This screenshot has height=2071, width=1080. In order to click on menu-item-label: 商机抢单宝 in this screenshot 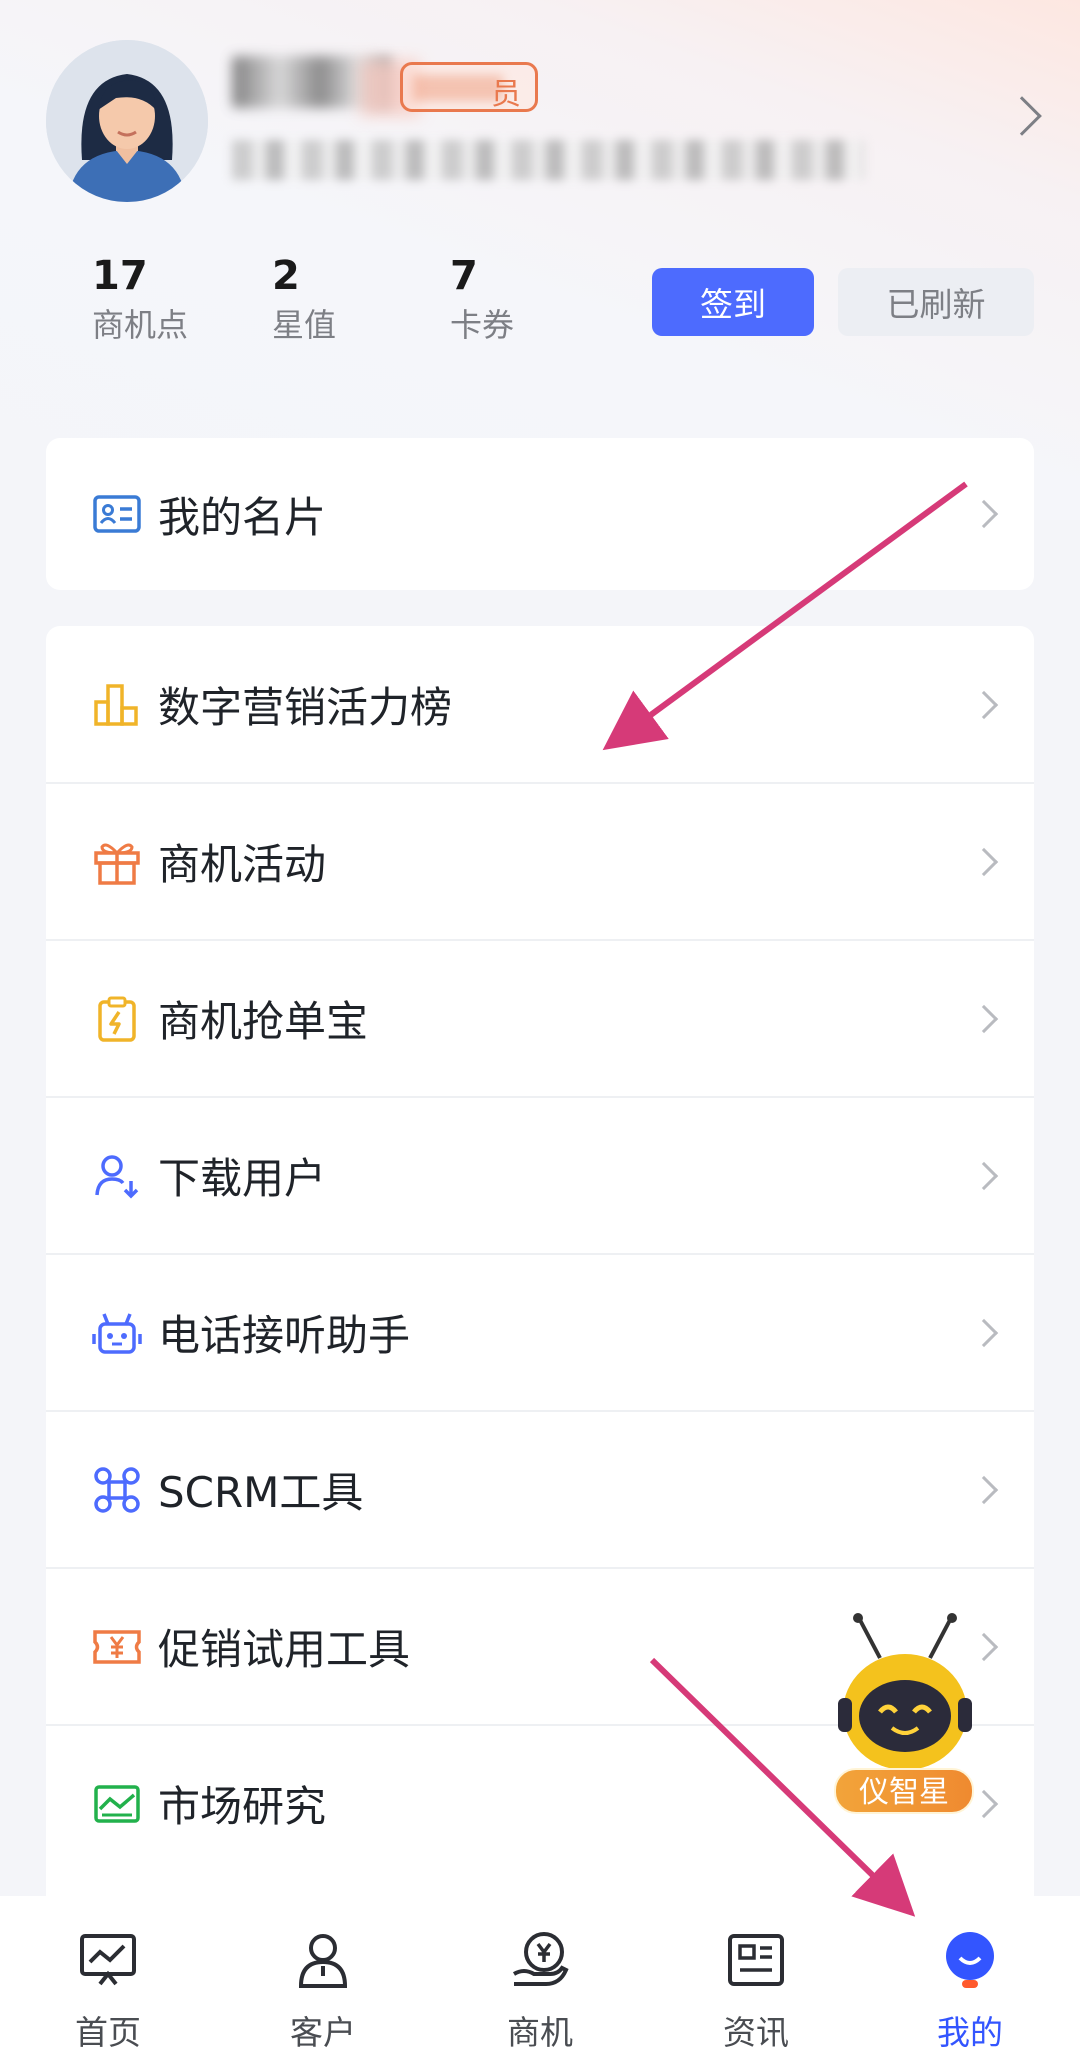, I will do `click(263, 1021)`.